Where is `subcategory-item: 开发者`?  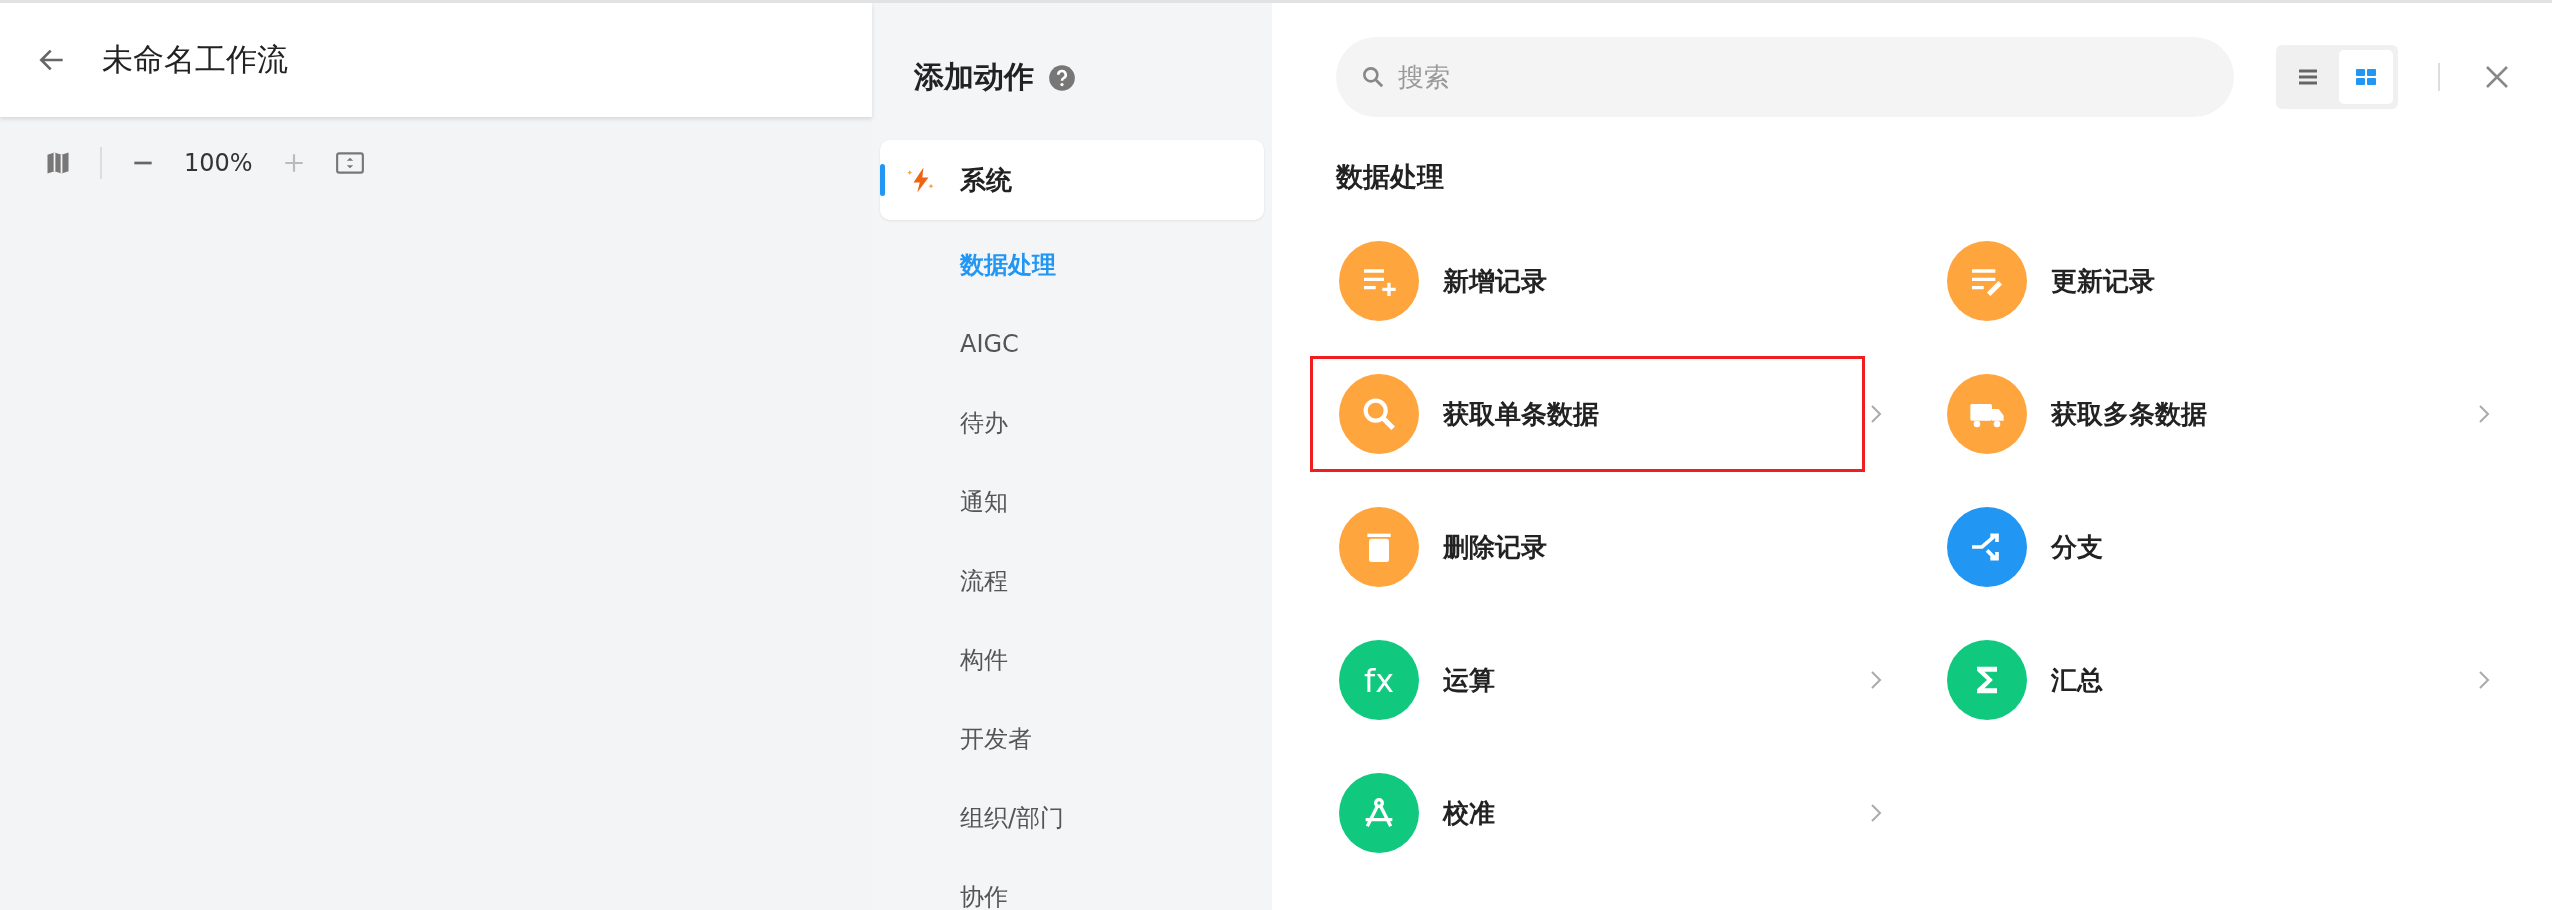
subcategory-item: 开发者 is located at coordinates (1072, 739).